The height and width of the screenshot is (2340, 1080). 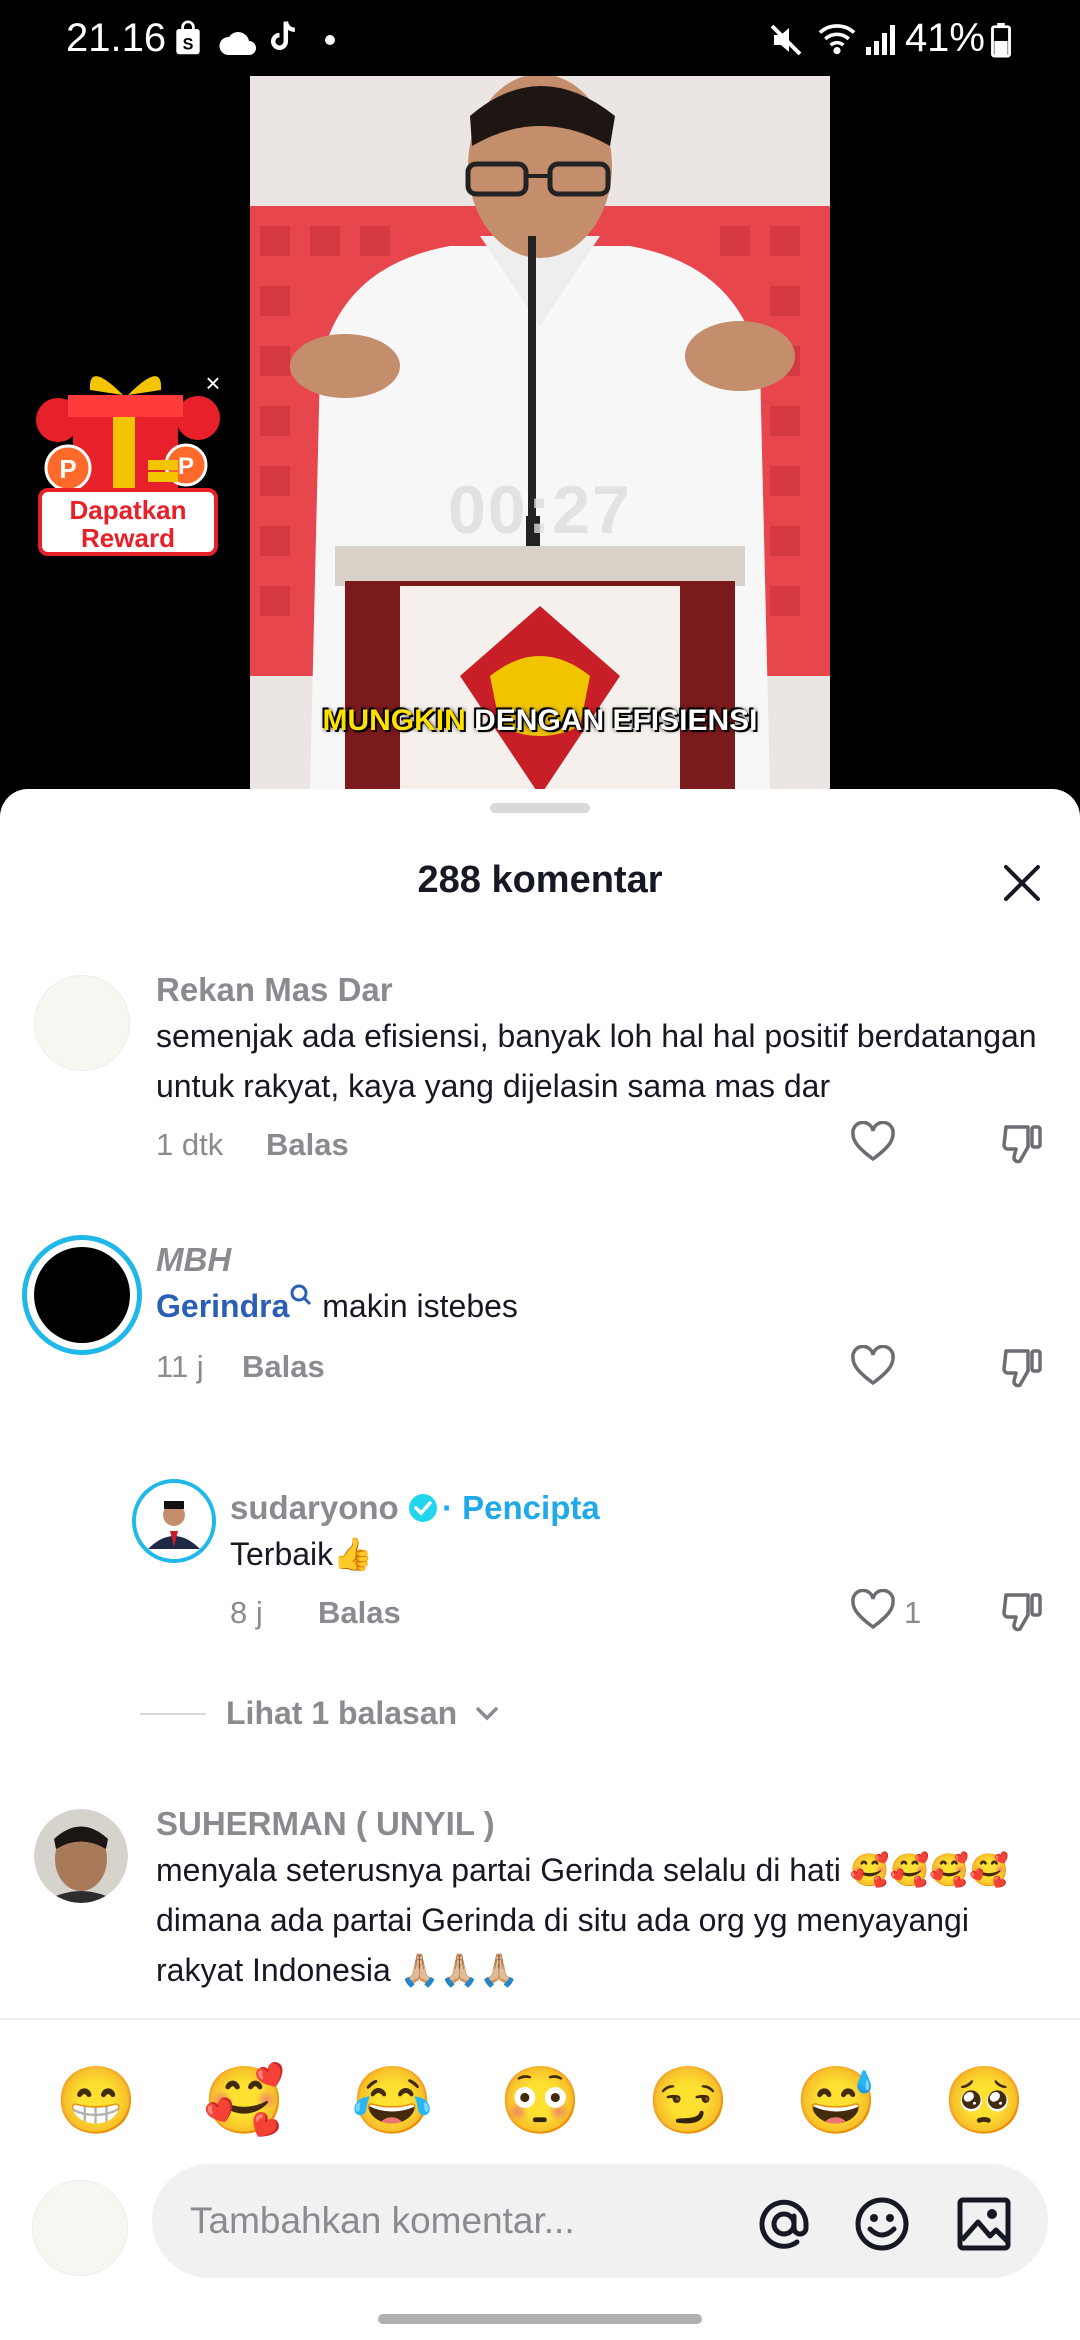 I want to click on emoji-button: 🥺, so click(x=984, y=2100).